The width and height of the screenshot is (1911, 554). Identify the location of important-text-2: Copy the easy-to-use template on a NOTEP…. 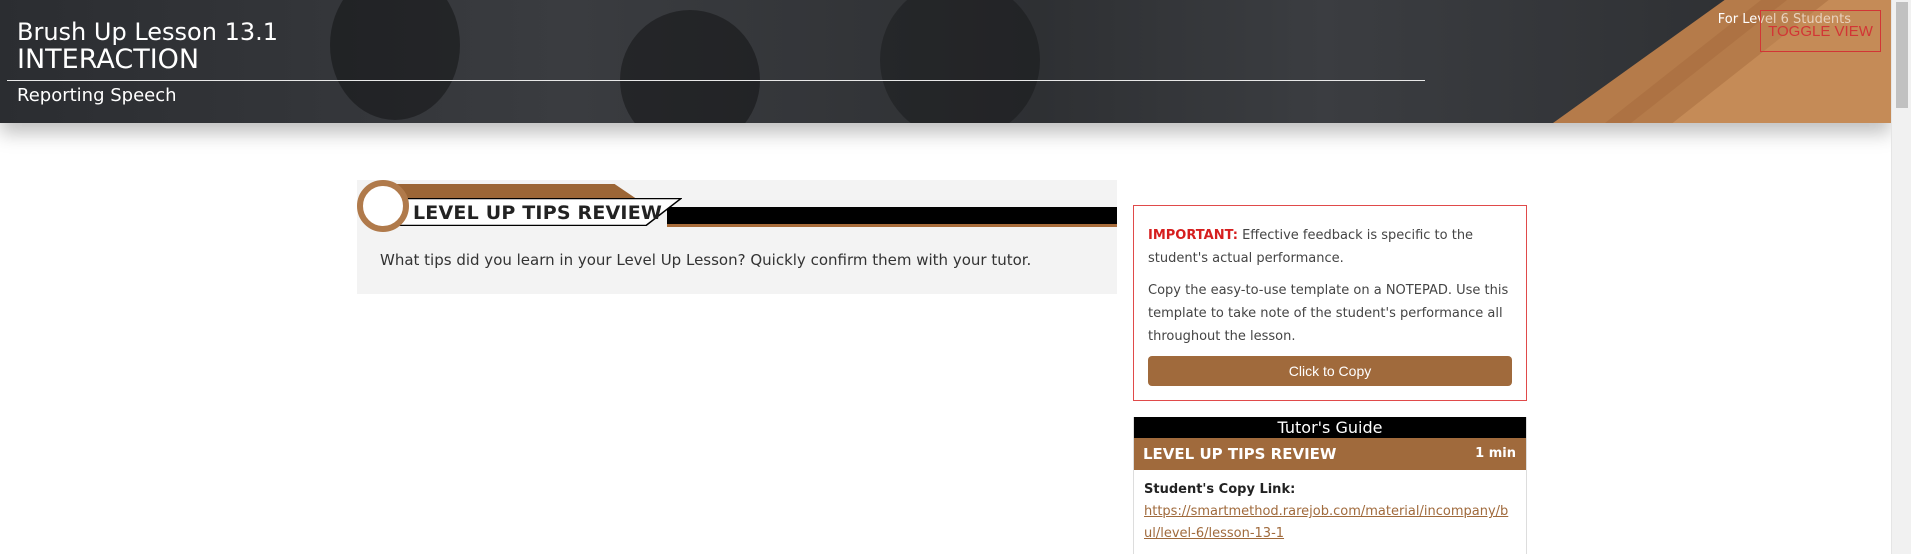
(1328, 313).